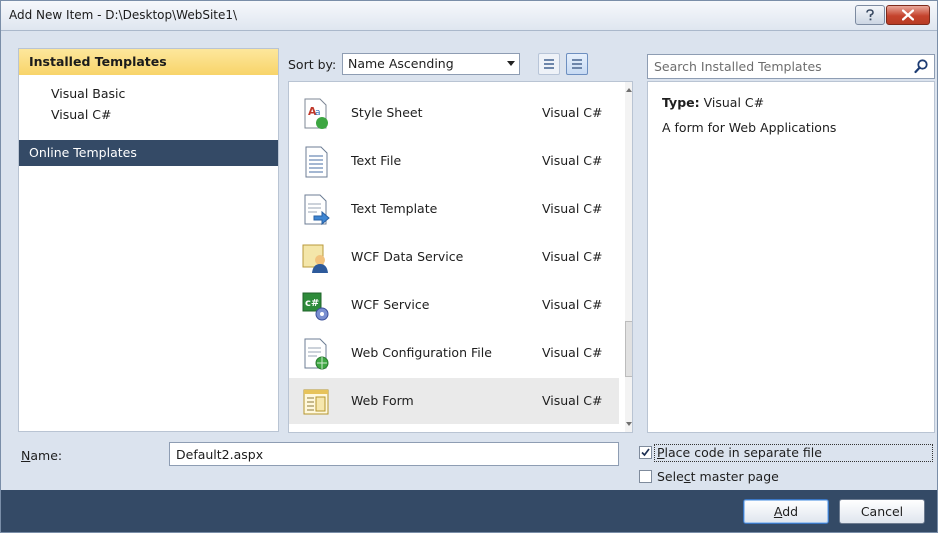  I want to click on separate-code-checkbox: Place code in separate file, so click(786, 453).